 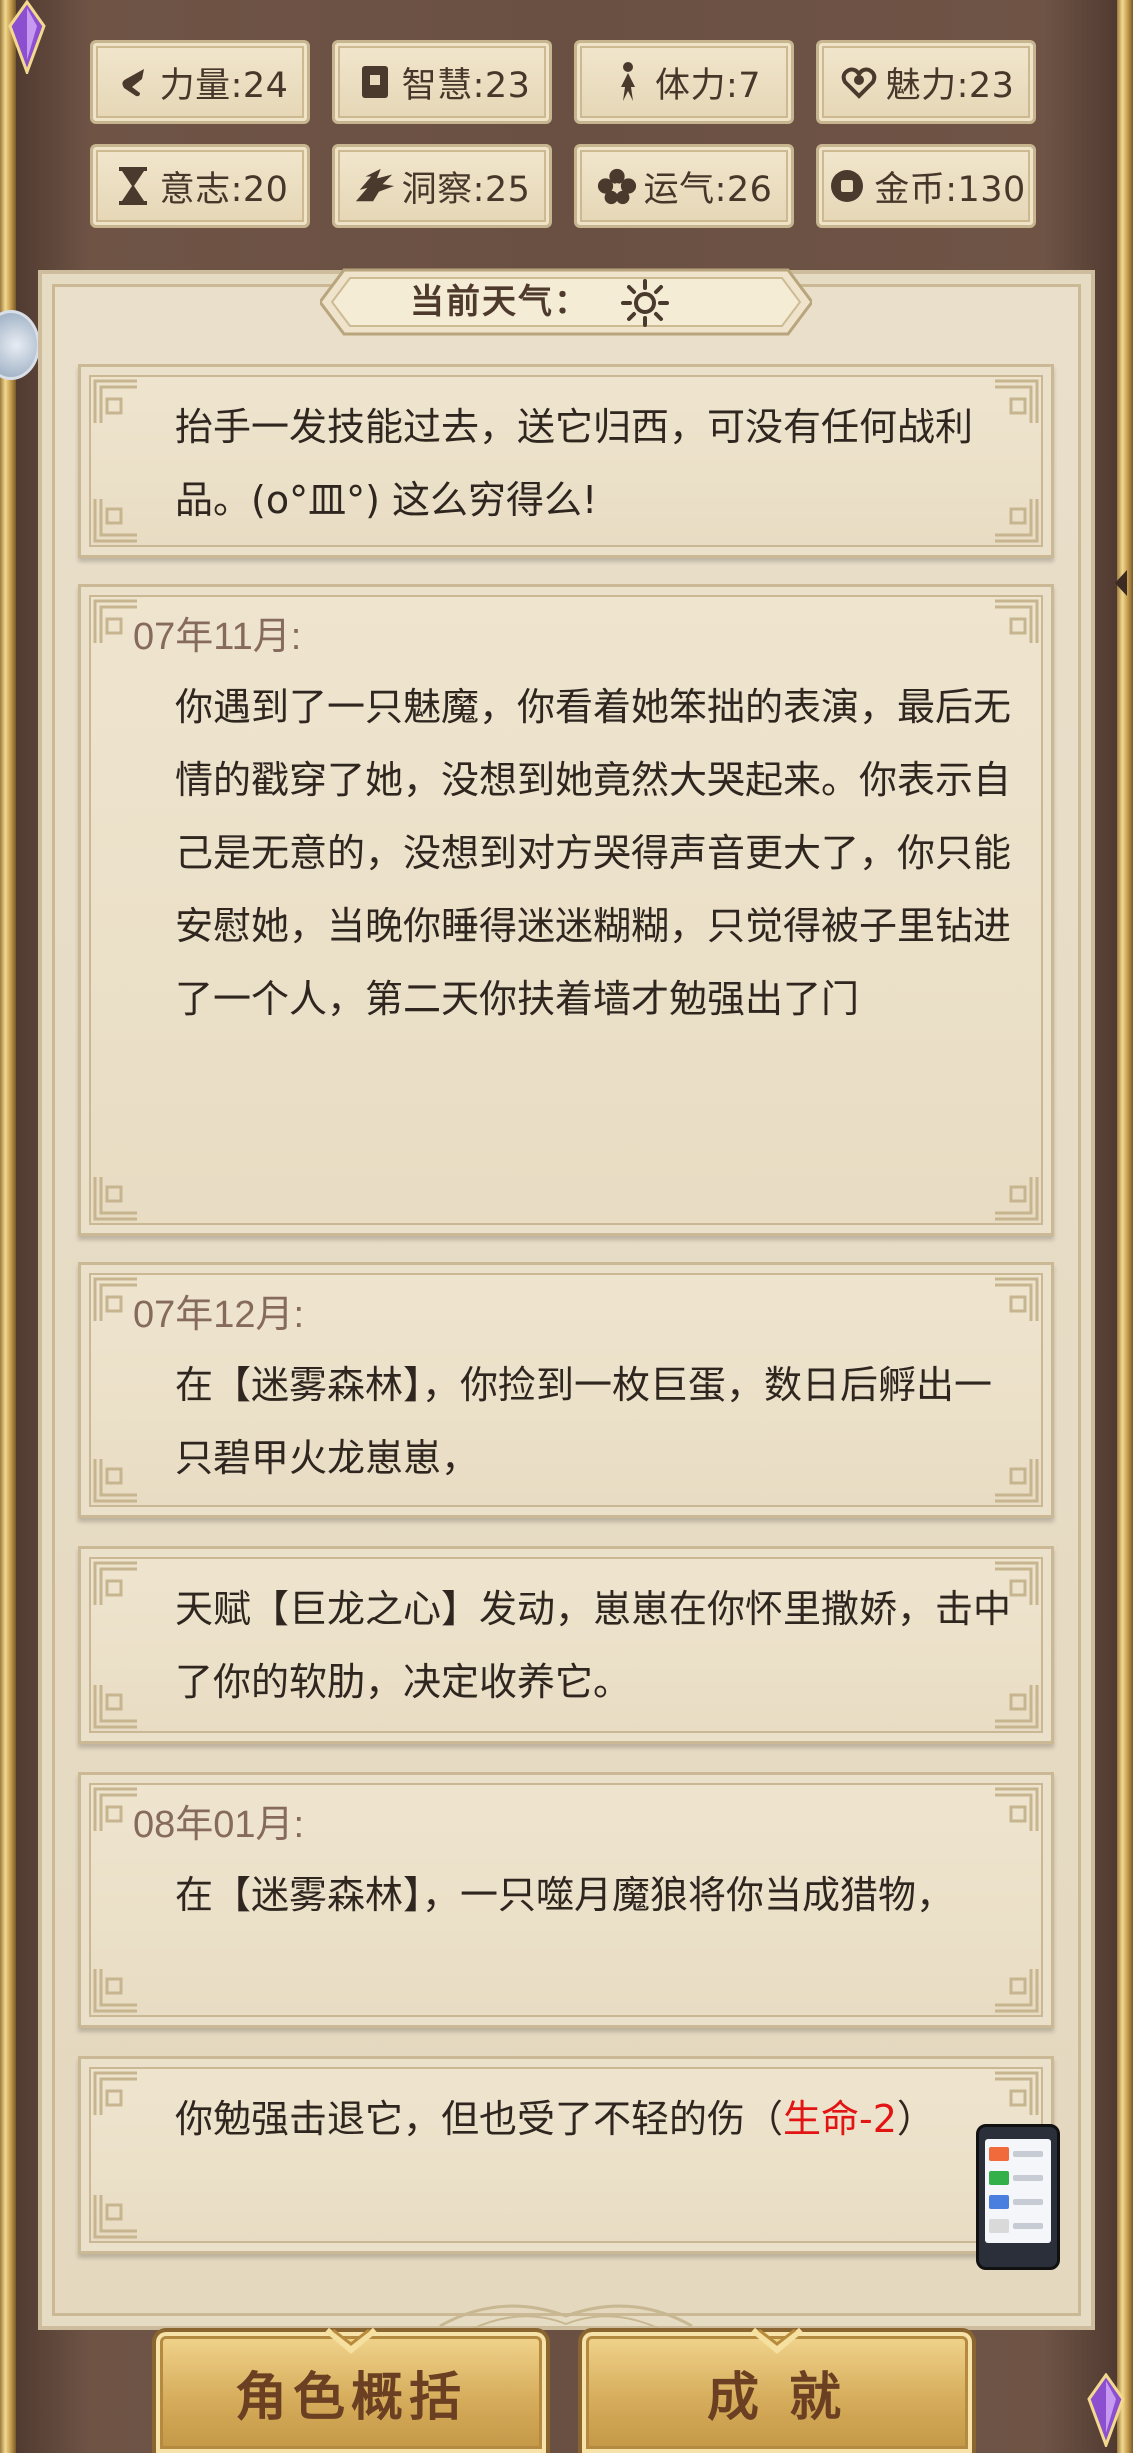 I want to click on log-date: 07年11月:, so click(x=217, y=637).